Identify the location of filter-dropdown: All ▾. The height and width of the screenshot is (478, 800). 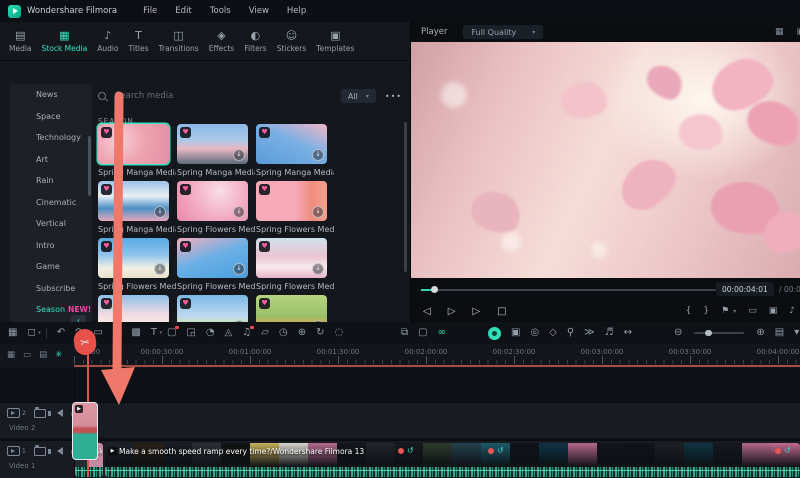
(358, 96).